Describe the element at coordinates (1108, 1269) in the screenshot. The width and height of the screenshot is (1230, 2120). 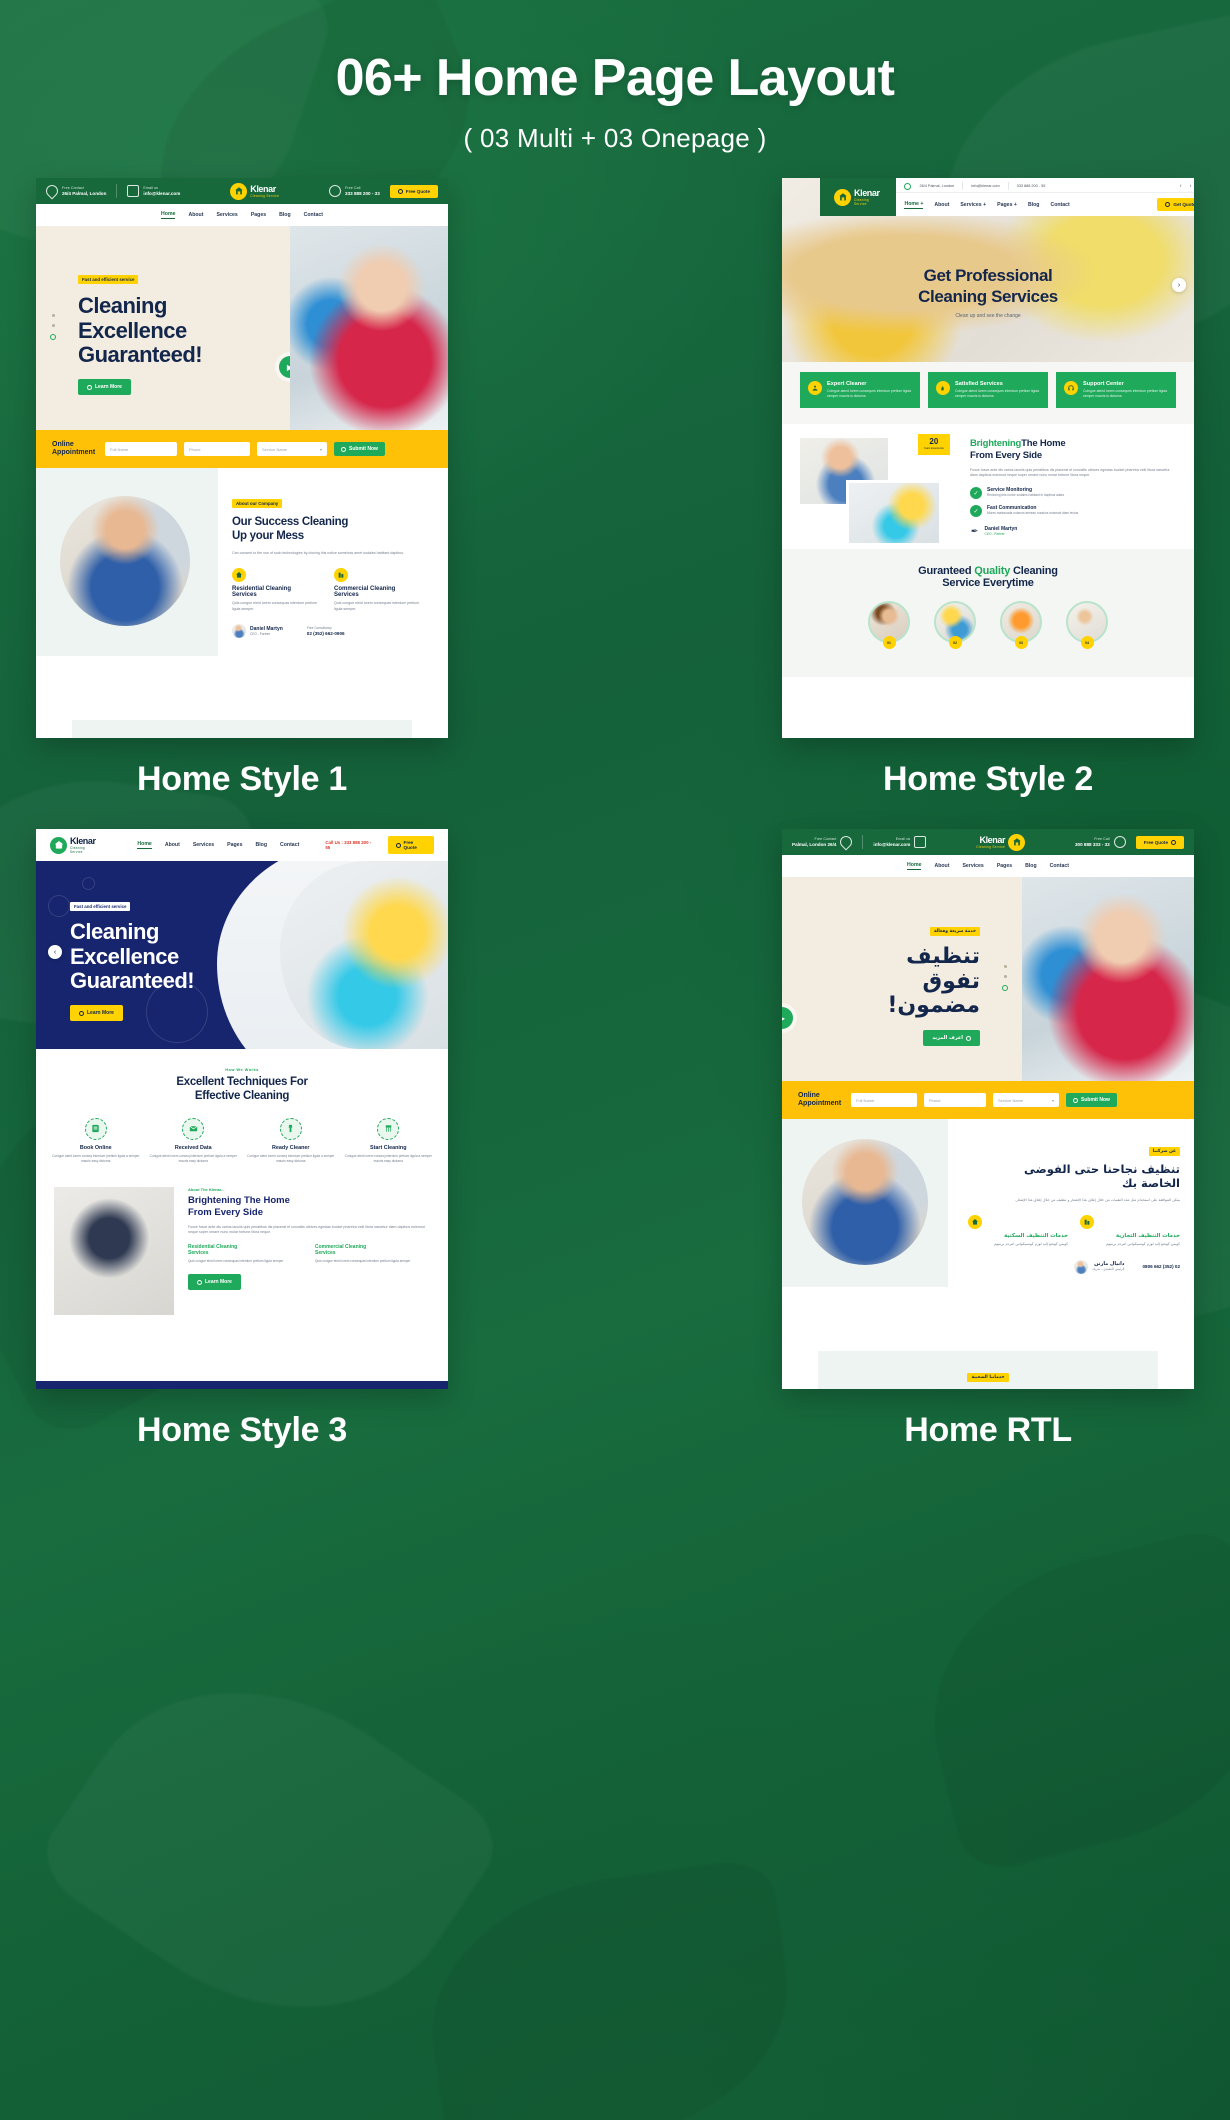
I see `s4-person-role: الرئيس التنفيذي - شريك` at that location.